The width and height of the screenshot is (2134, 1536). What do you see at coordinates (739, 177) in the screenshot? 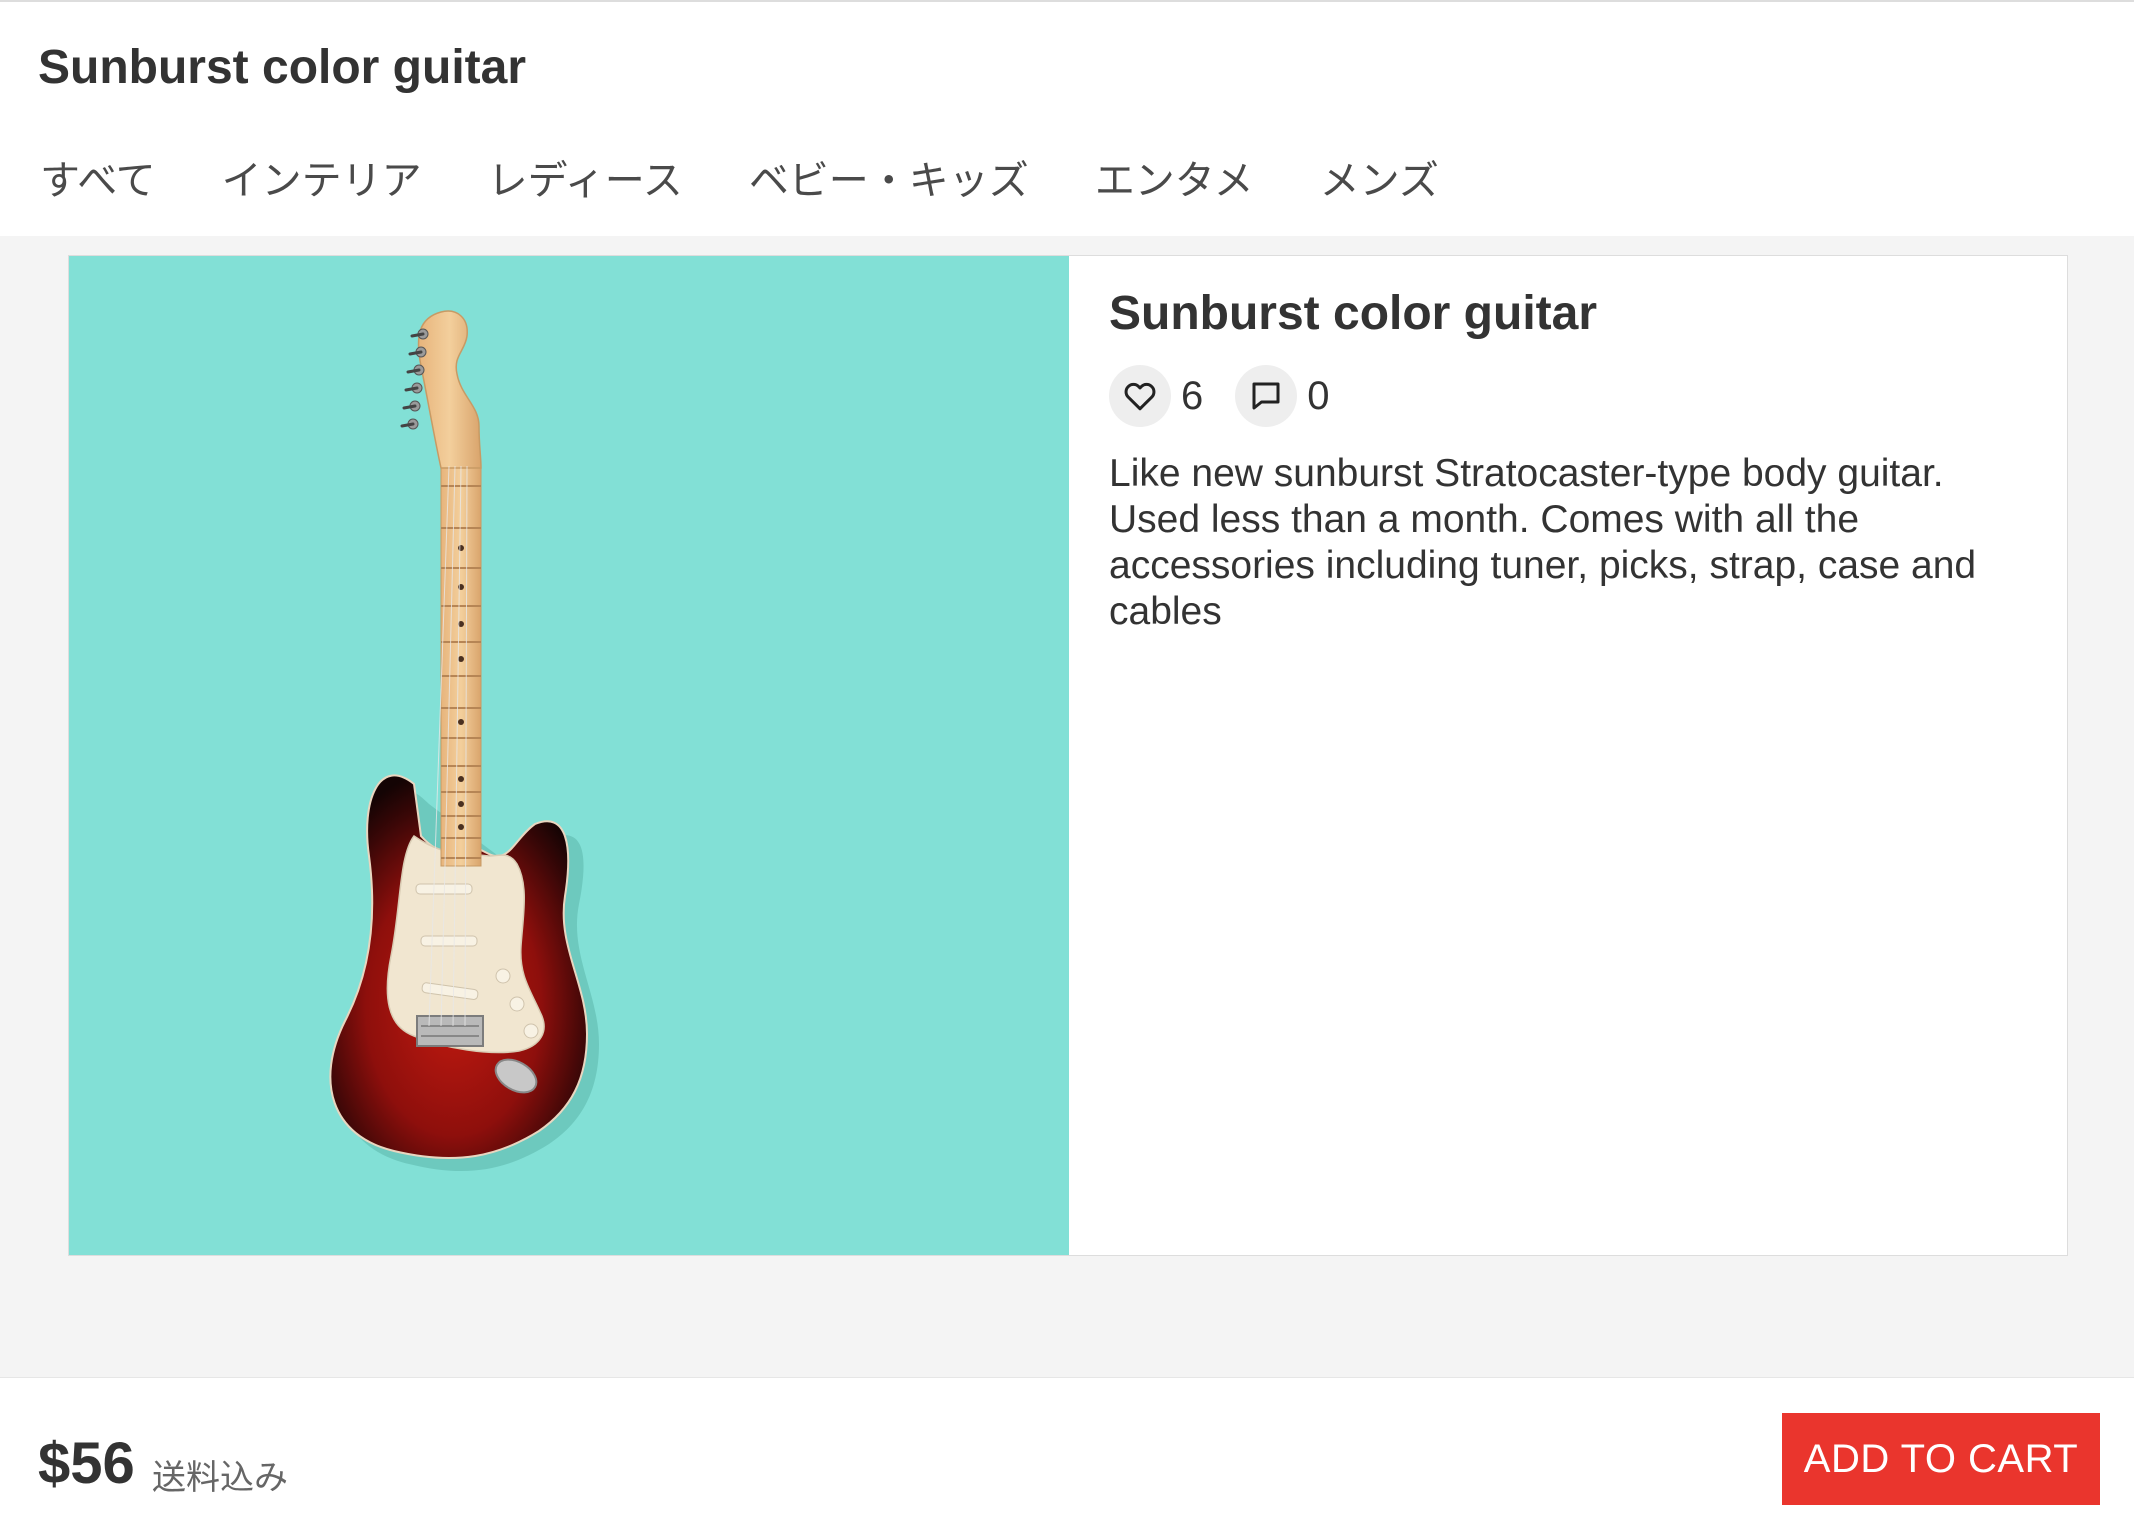
I see `category-nav: すべて インテリア レディース ベビー・キッズ エンタメ メンズ` at bounding box center [739, 177].